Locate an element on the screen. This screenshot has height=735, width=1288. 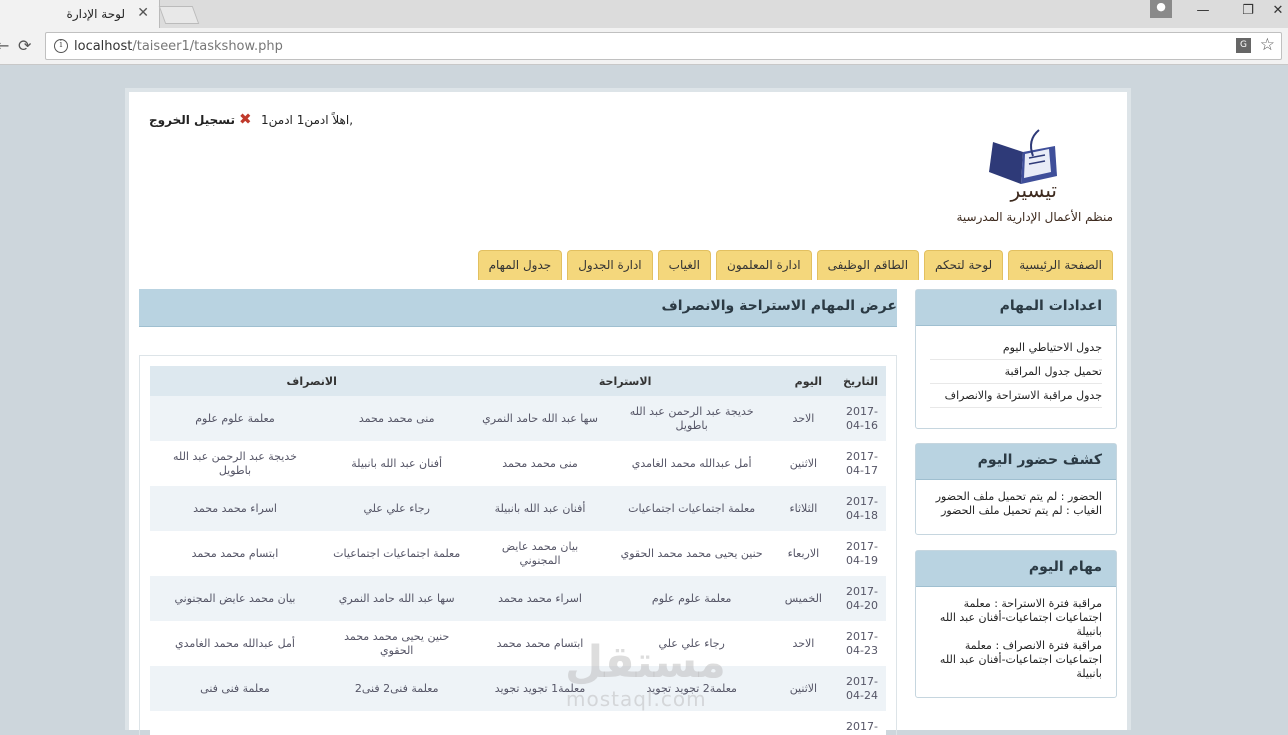
row-leave-1: رجاء علي علي is located at coordinates (396, 508).